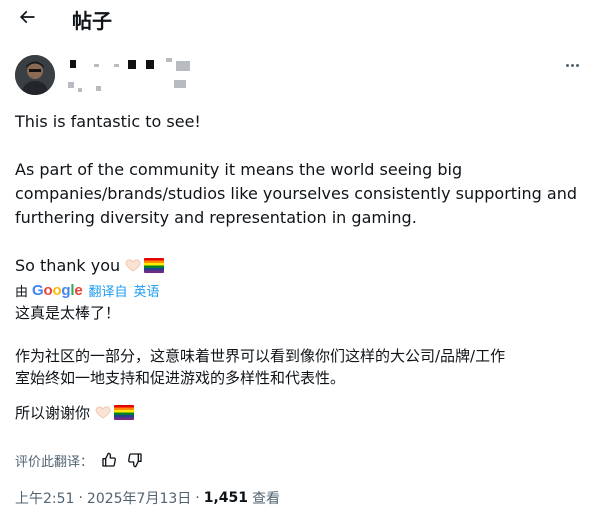 The image size is (597, 521). What do you see at coordinates (567, 65) in the screenshot?
I see `more-horizontal-icon` at bounding box center [567, 65].